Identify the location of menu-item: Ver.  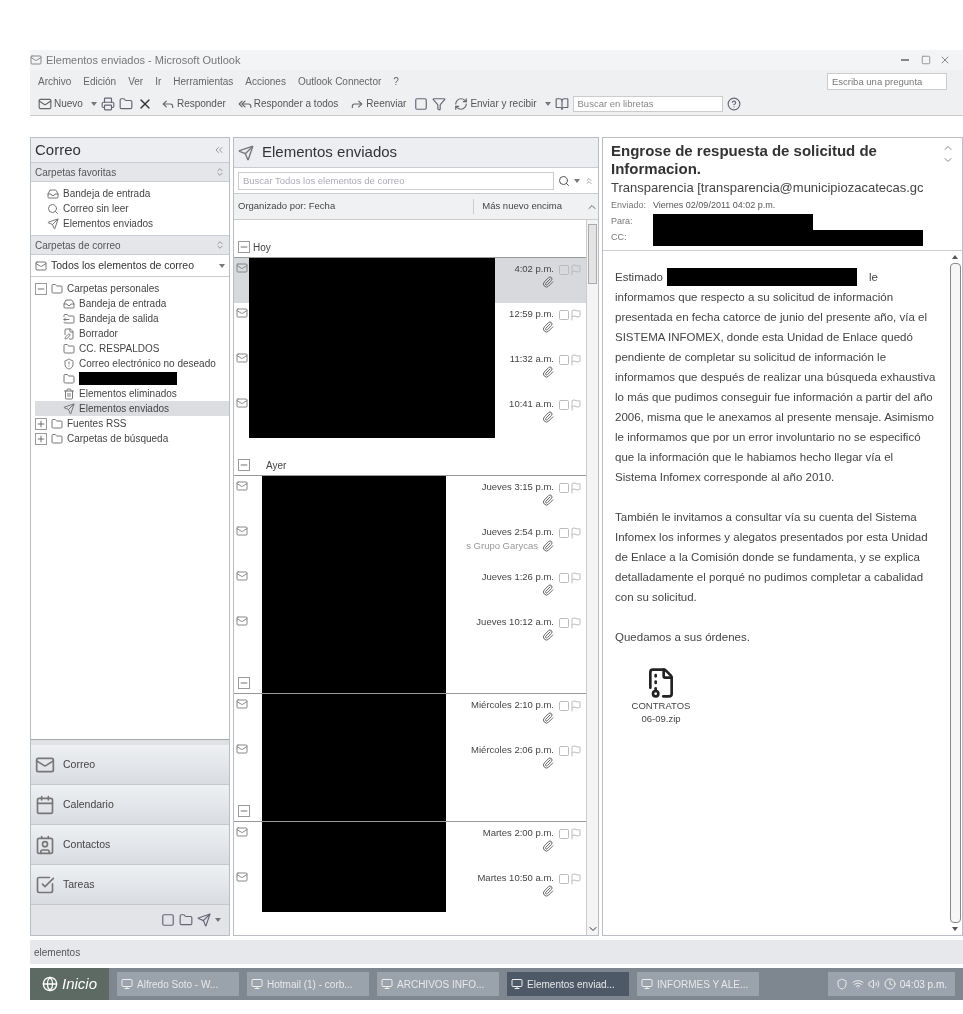
(136, 81).